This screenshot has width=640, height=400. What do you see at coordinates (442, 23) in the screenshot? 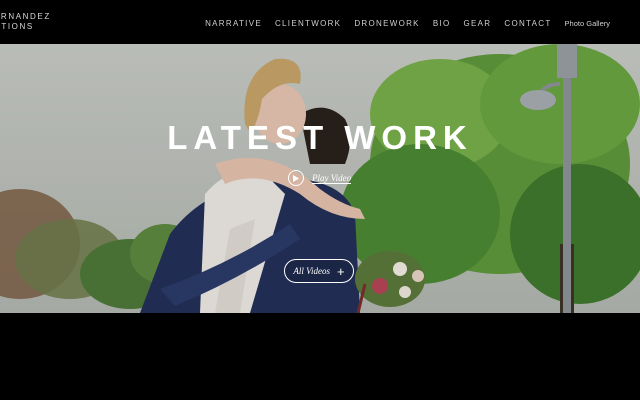
I see `nav-bio: BIO` at bounding box center [442, 23].